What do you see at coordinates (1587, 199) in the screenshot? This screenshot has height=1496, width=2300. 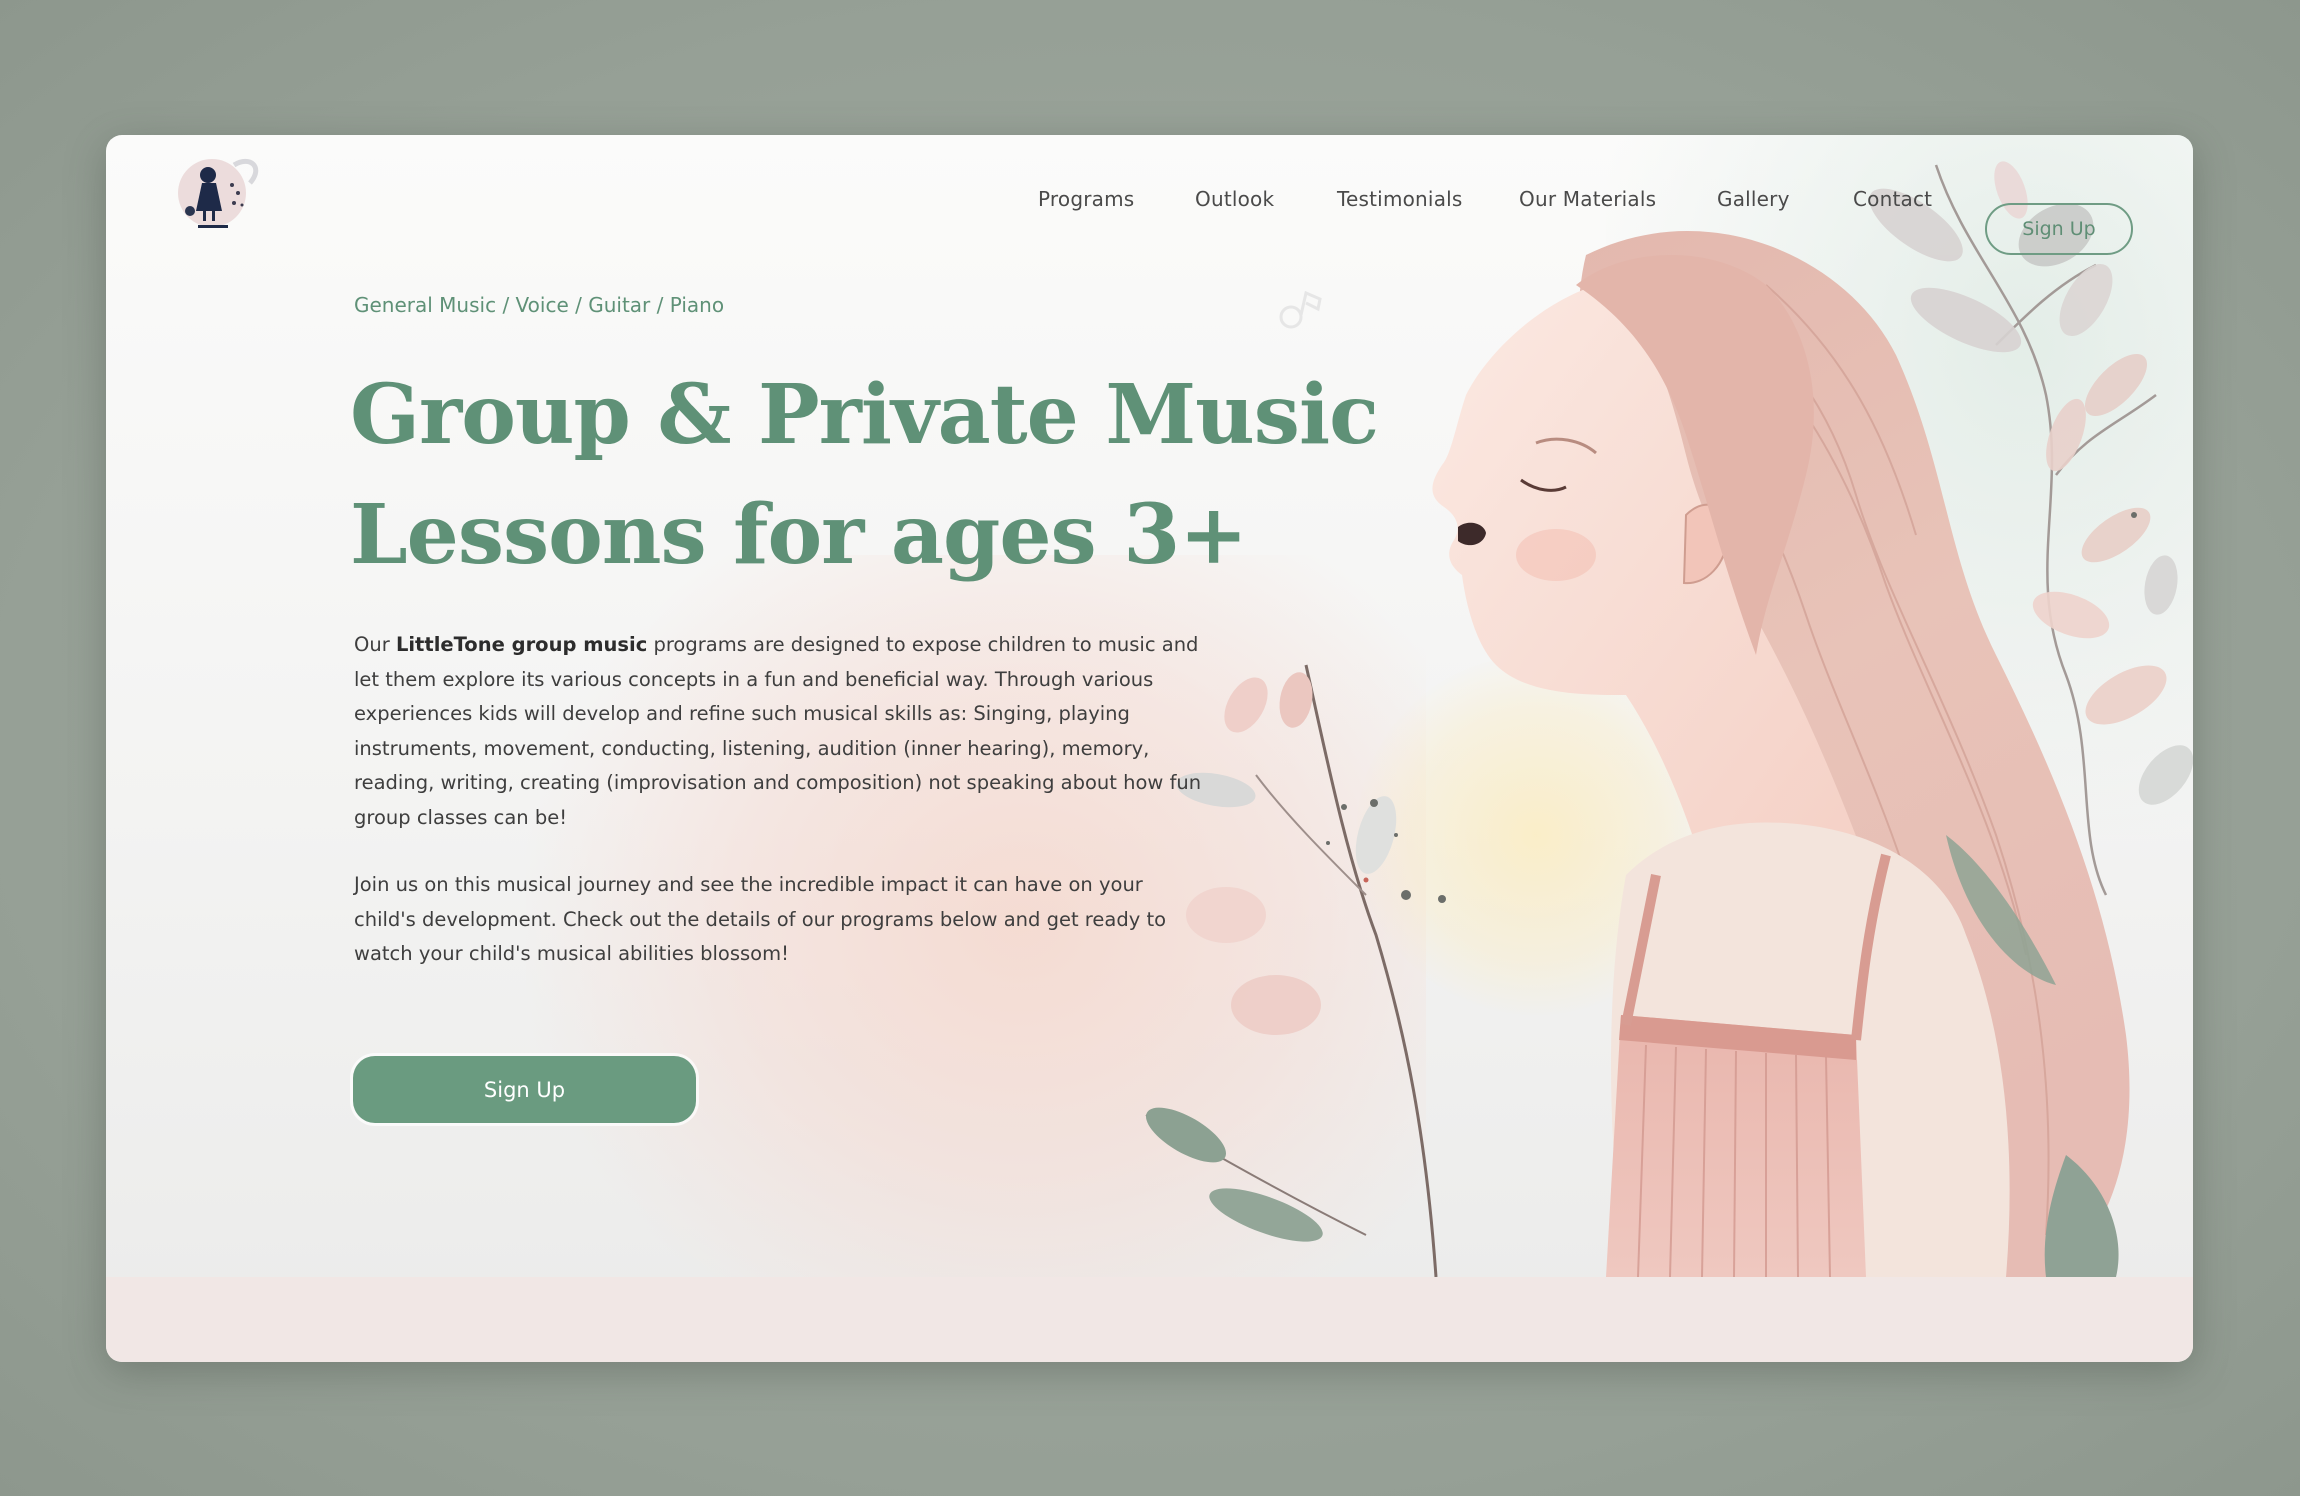 I see `nav-item-our-materials: Our Materials` at bounding box center [1587, 199].